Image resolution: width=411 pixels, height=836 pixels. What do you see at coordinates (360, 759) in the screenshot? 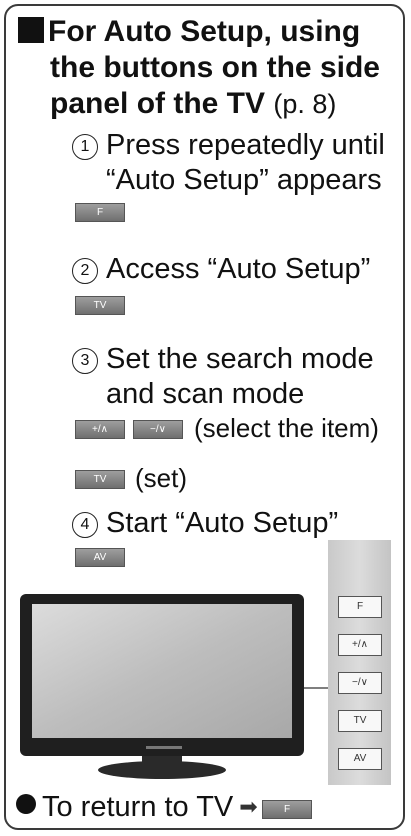
I see `side-av-button: AV` at bounding box center [360, 759].